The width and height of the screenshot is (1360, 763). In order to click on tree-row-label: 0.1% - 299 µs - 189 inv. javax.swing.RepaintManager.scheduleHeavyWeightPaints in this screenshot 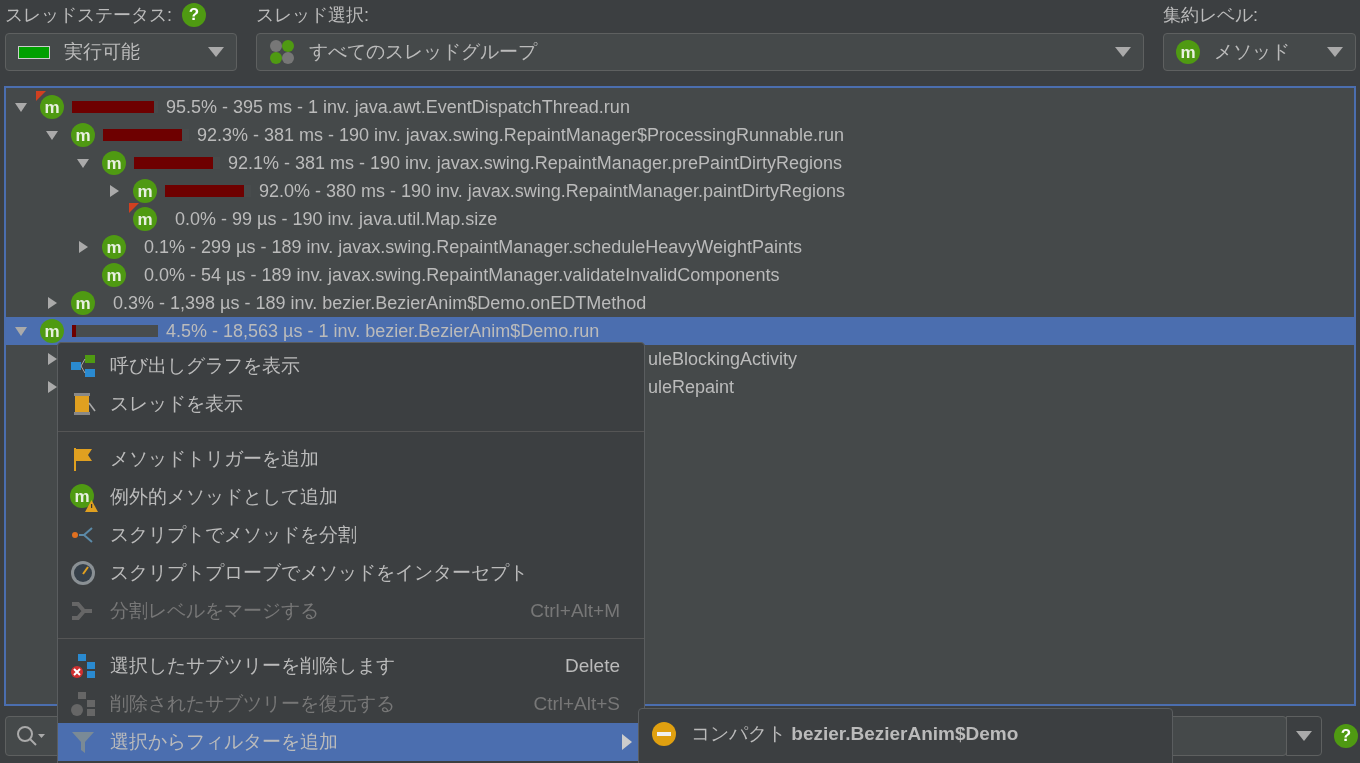, I will do `click(473, 247)`.